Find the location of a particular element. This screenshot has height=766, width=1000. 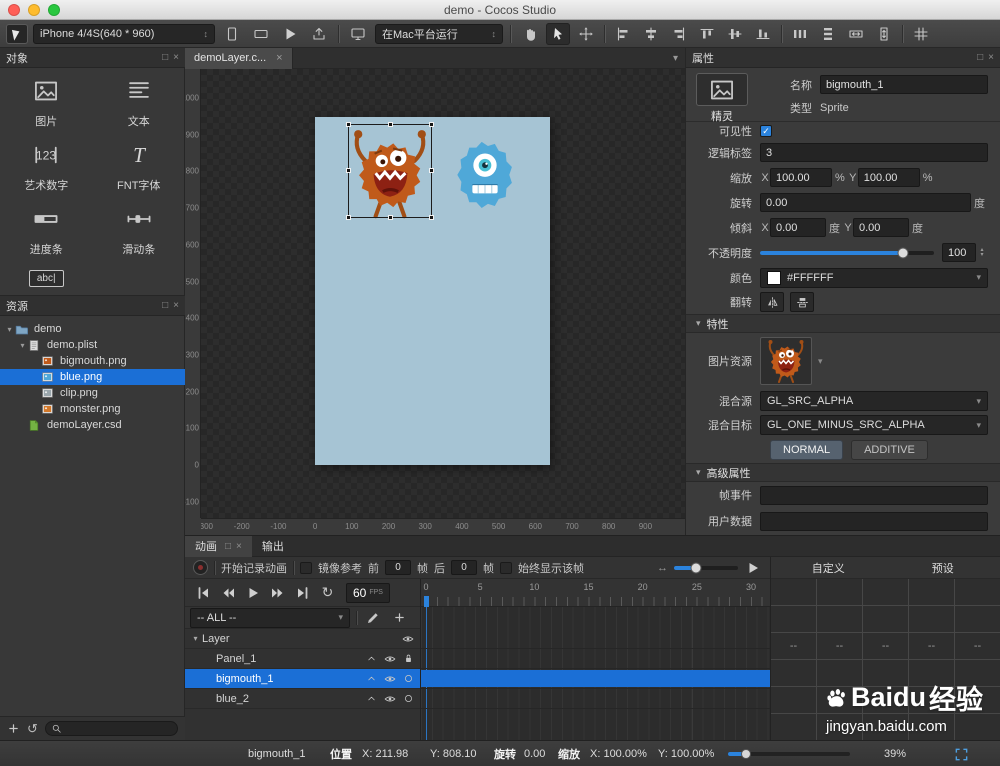

mirror-checkbox is located at coordinates (306, 567).